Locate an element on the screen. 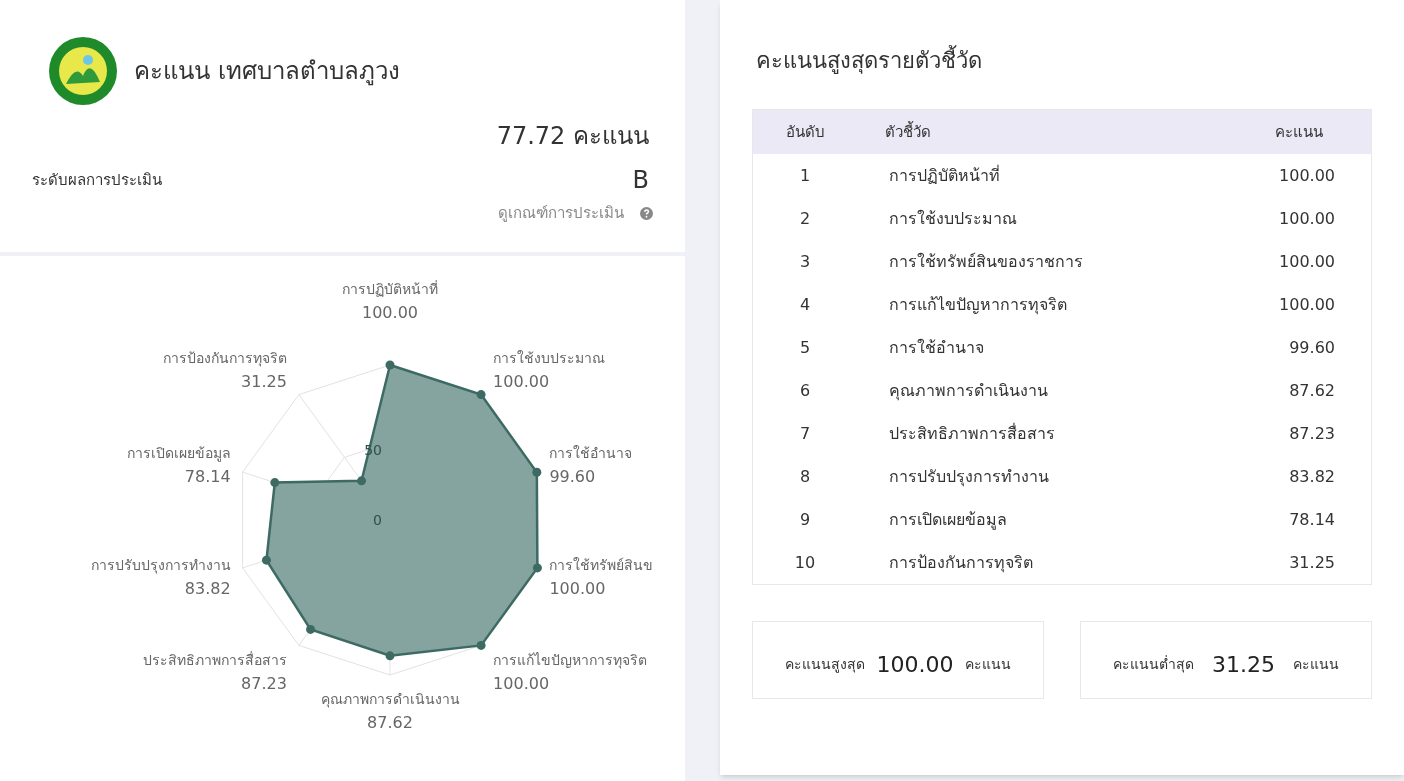  axis-label: การใช้ทรัพย์สินข is located at coordinates (601, 564).